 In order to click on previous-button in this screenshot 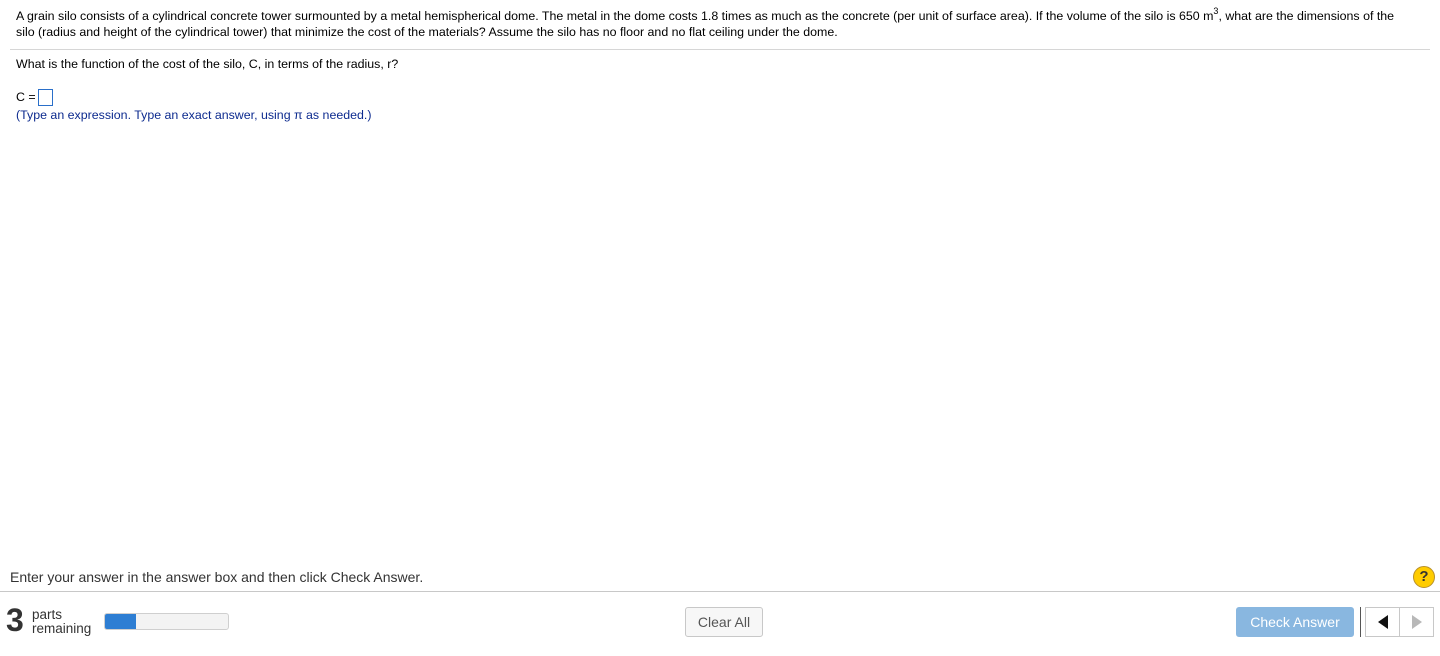, I will do `click(1382, 622)`.